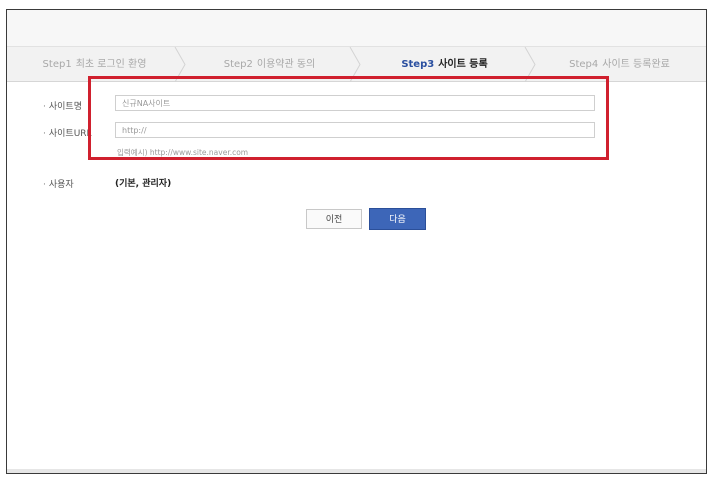 This screenshot has height=487, width=720. I want to click on prev-button: 이전, so click(334, 219).